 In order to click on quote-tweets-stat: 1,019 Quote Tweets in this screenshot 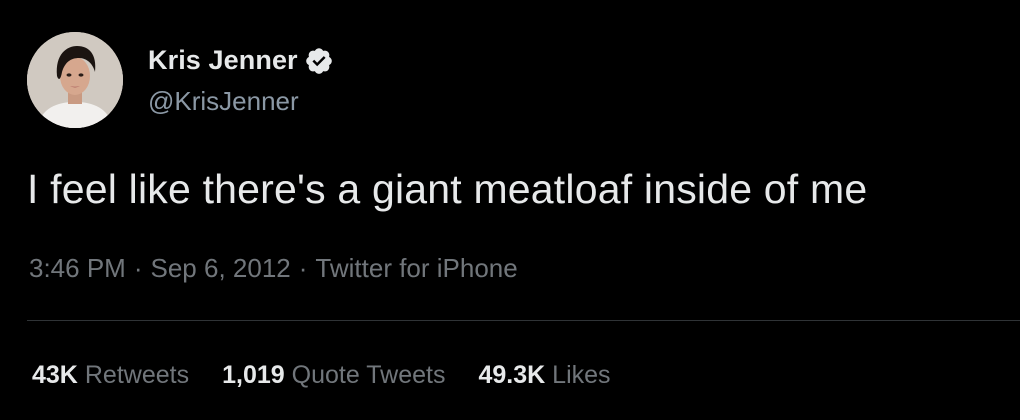, I will do `click(333, 375)`.